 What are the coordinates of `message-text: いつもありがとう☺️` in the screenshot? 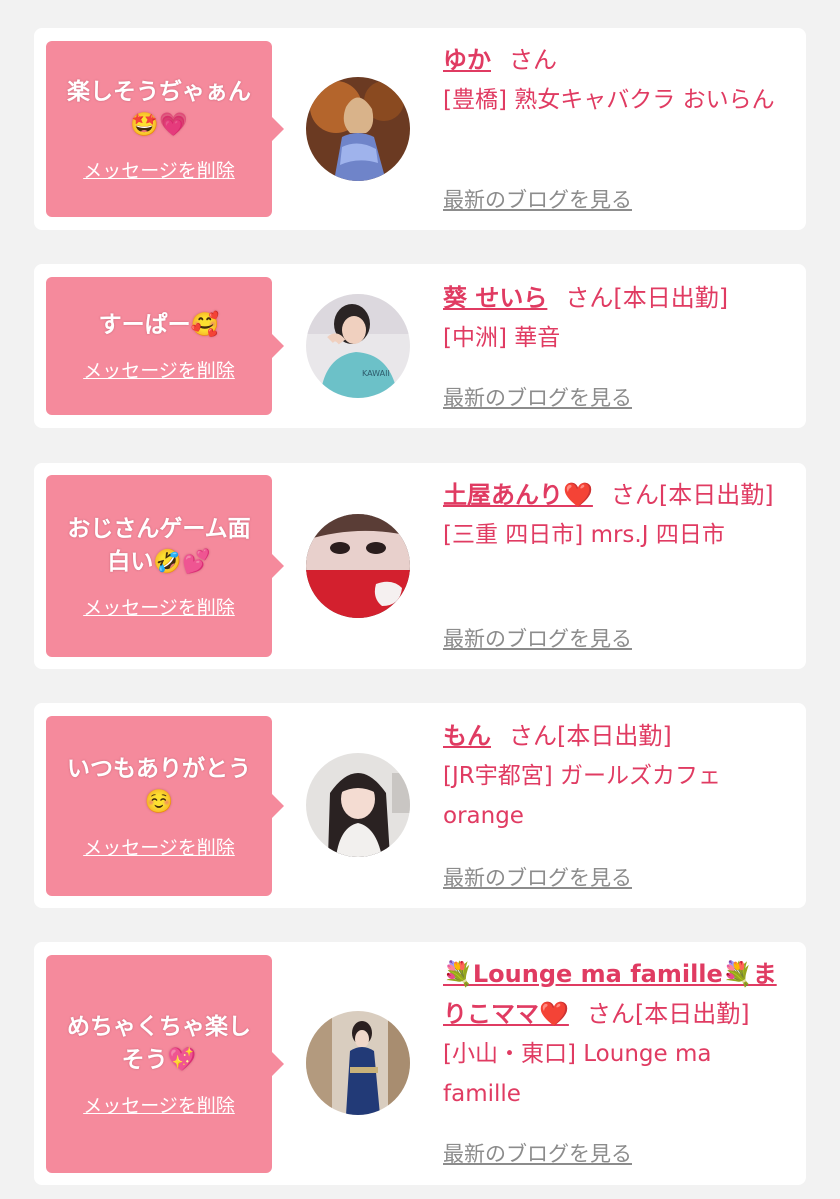 It's located at (159, 785).